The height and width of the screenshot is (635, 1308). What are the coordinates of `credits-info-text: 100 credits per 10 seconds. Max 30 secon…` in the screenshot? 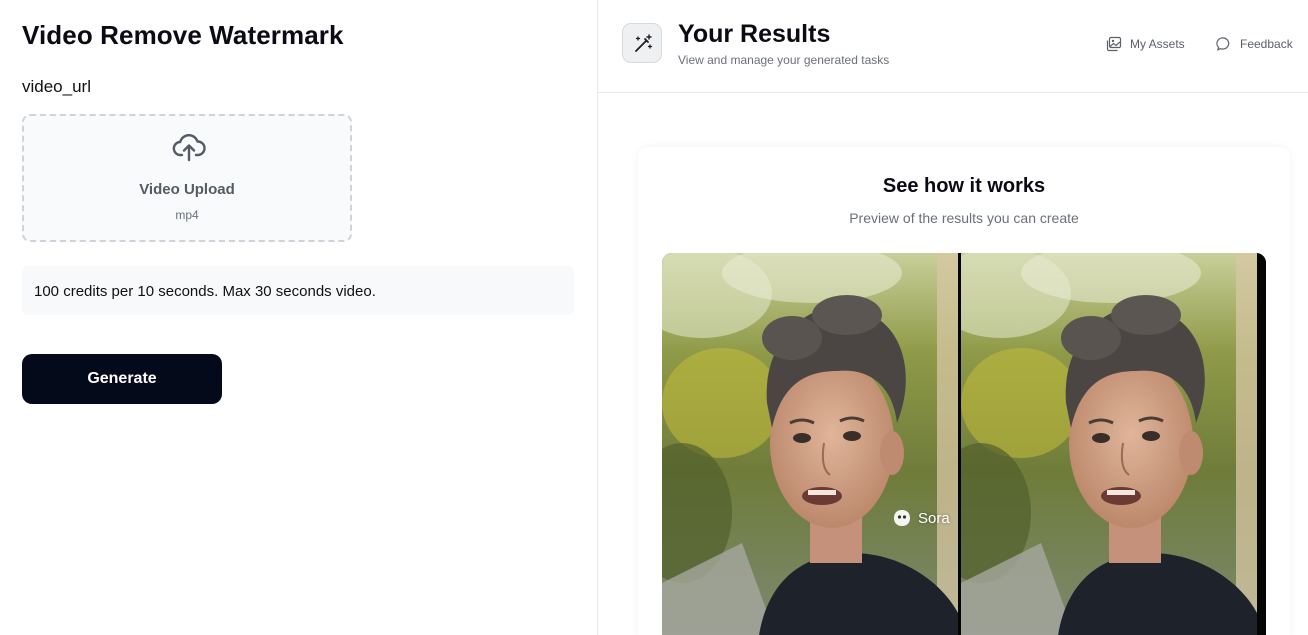 It's located at (205, 291).